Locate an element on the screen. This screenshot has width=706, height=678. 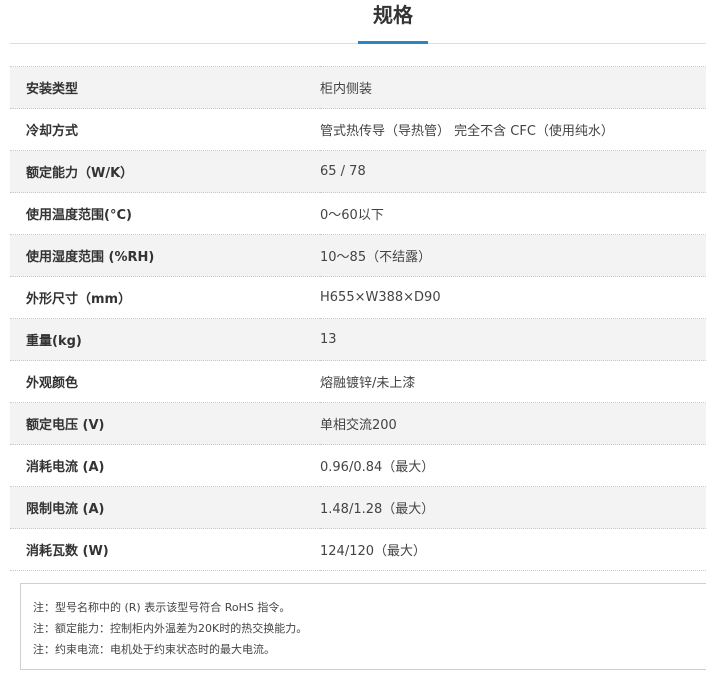
spec-label: 安装类型 is located at coordinates (165, 87).